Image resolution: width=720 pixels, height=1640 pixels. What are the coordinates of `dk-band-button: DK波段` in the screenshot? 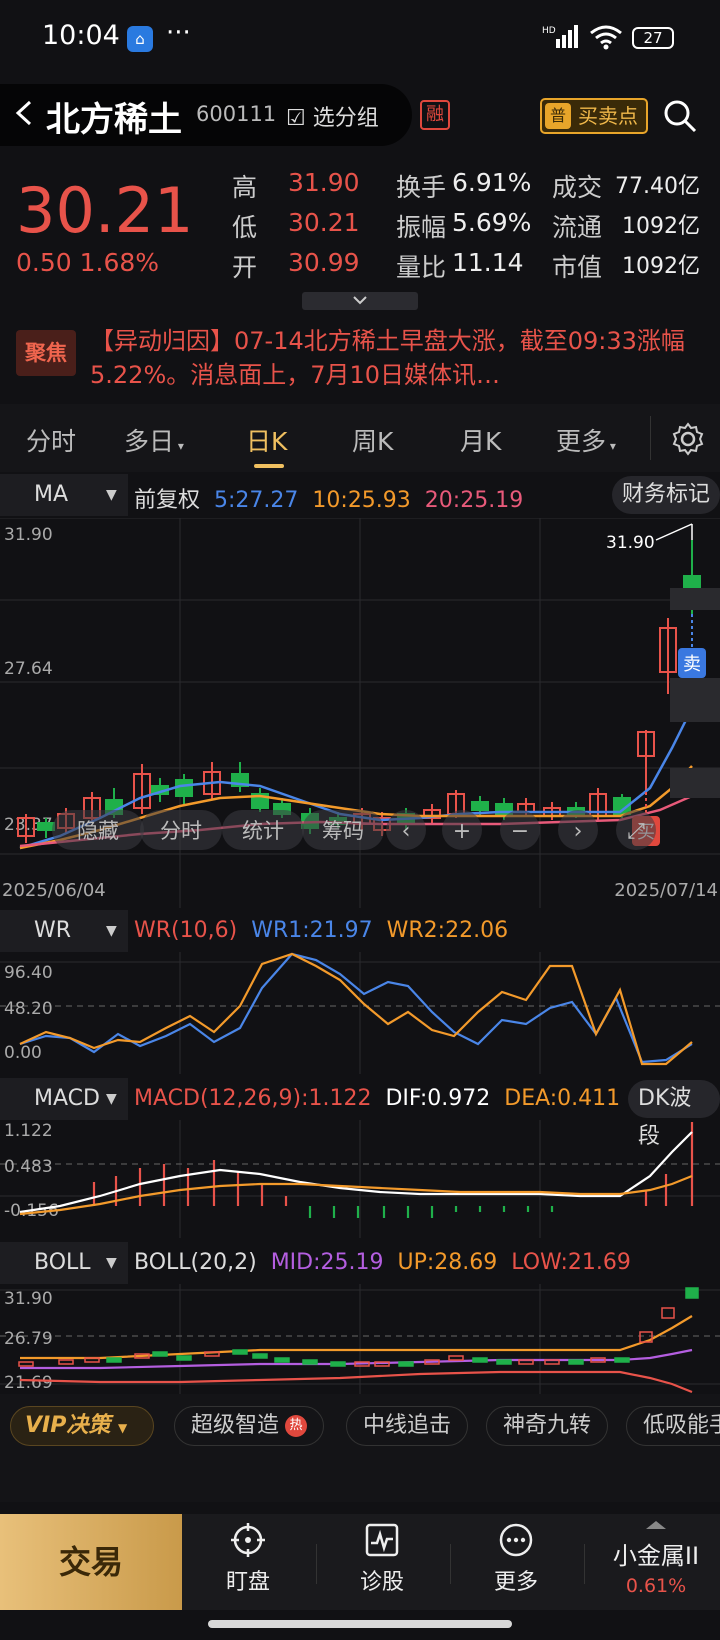 It's located at (674, 1114).